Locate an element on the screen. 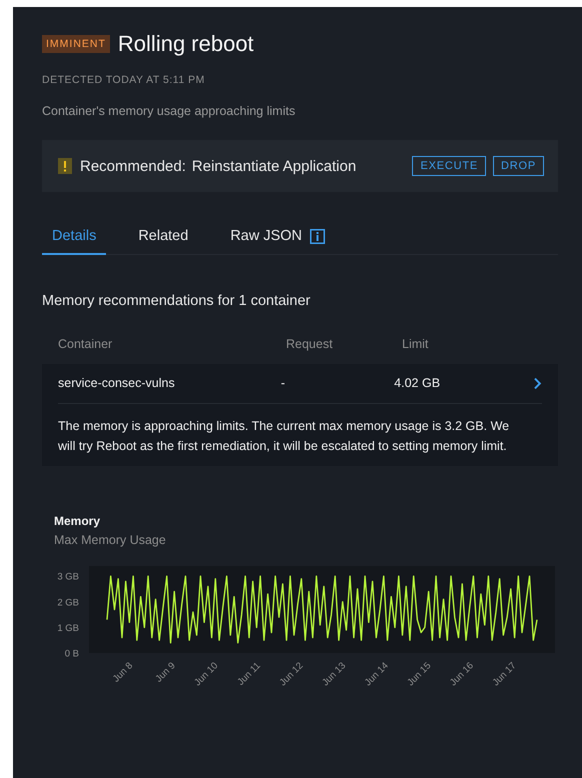  y-axis-label: 1 GB is located at coordinates (68, 628).